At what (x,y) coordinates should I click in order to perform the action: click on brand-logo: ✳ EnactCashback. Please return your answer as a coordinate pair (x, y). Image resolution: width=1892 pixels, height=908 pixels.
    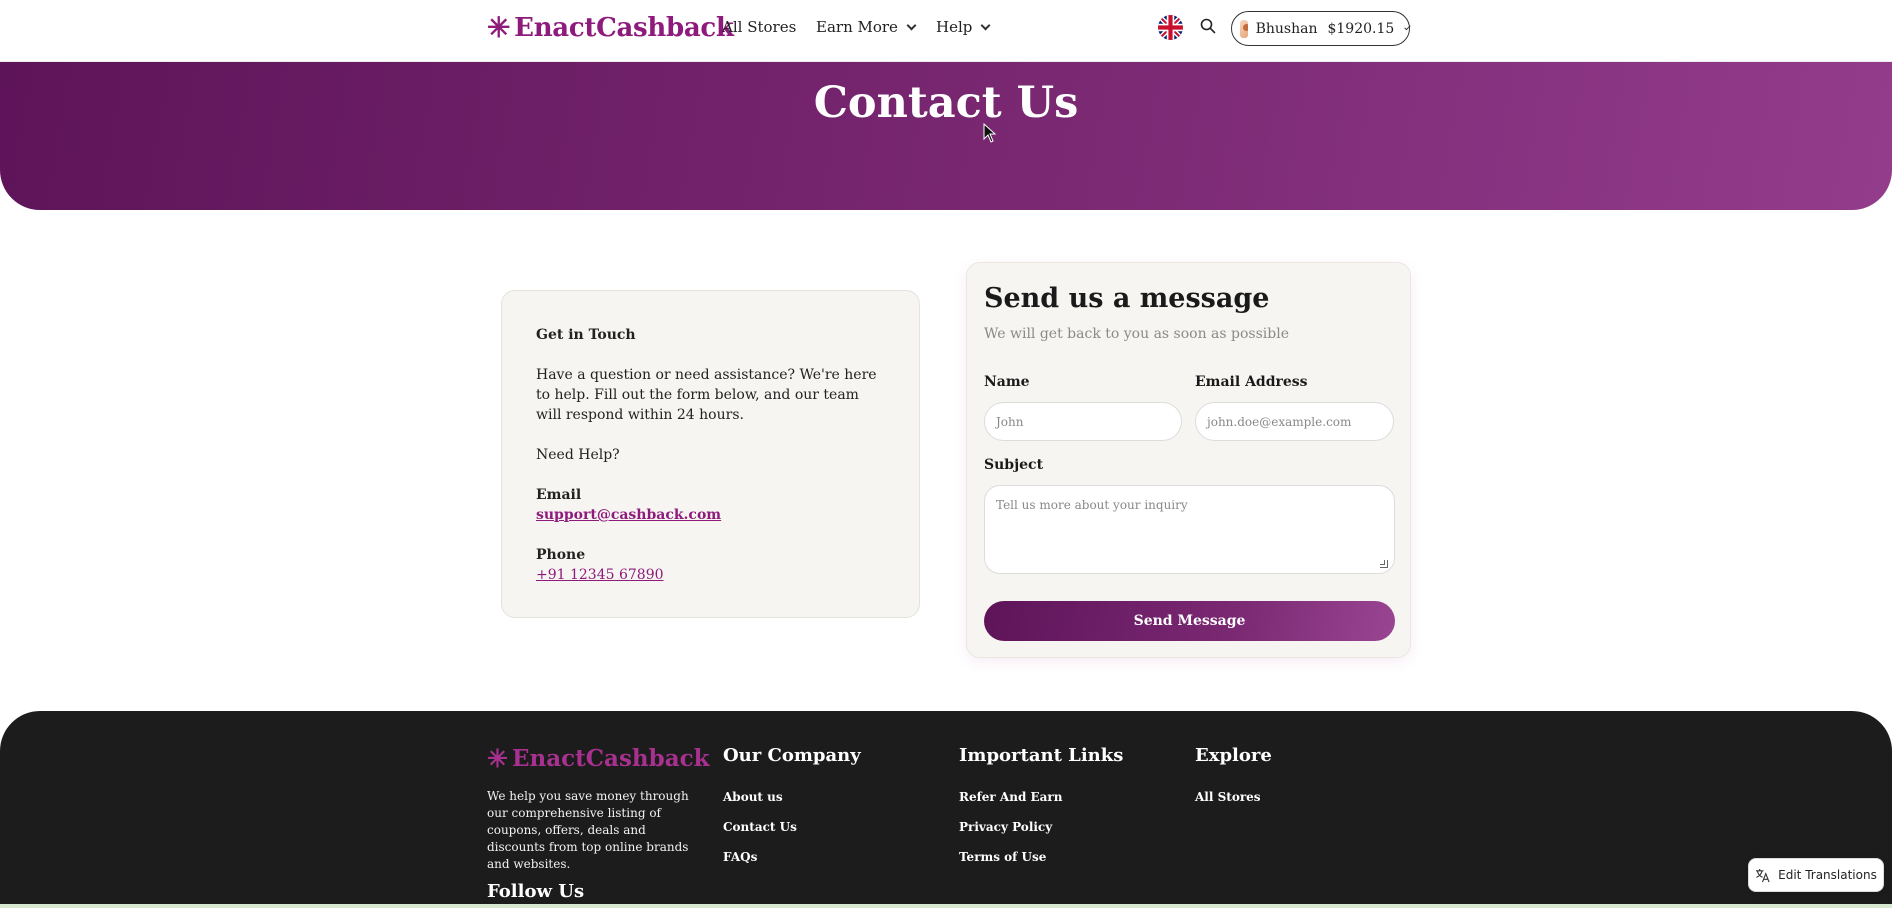
    Looking at the image, I should click on (610, 28).